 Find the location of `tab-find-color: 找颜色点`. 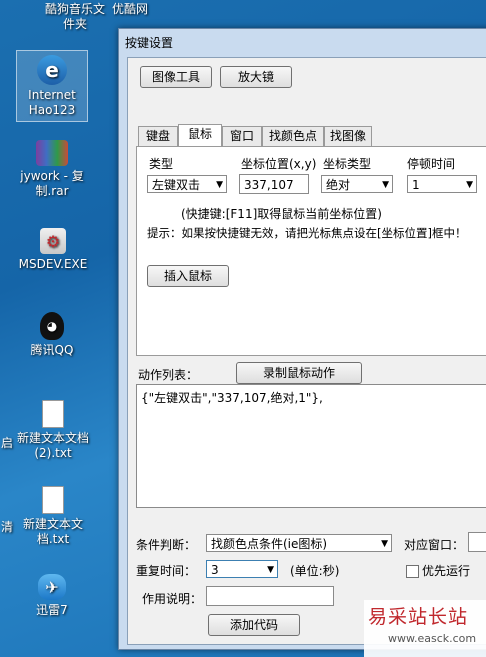

tab-find-color: 找颜色点 is located at coordinates (293, 136).